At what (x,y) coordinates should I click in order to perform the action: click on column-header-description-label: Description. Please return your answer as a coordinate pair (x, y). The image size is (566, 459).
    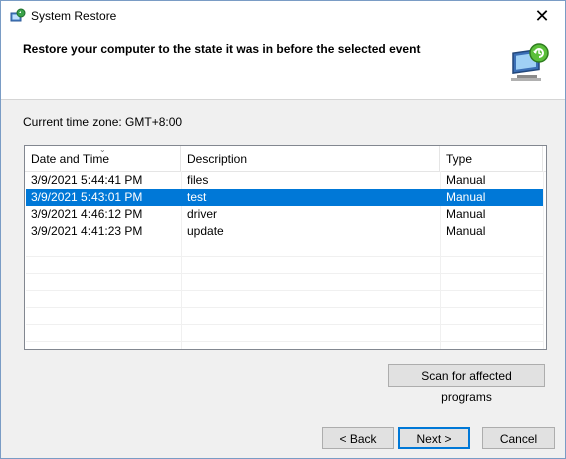
    Looking at the image, I should click on (217, 159).